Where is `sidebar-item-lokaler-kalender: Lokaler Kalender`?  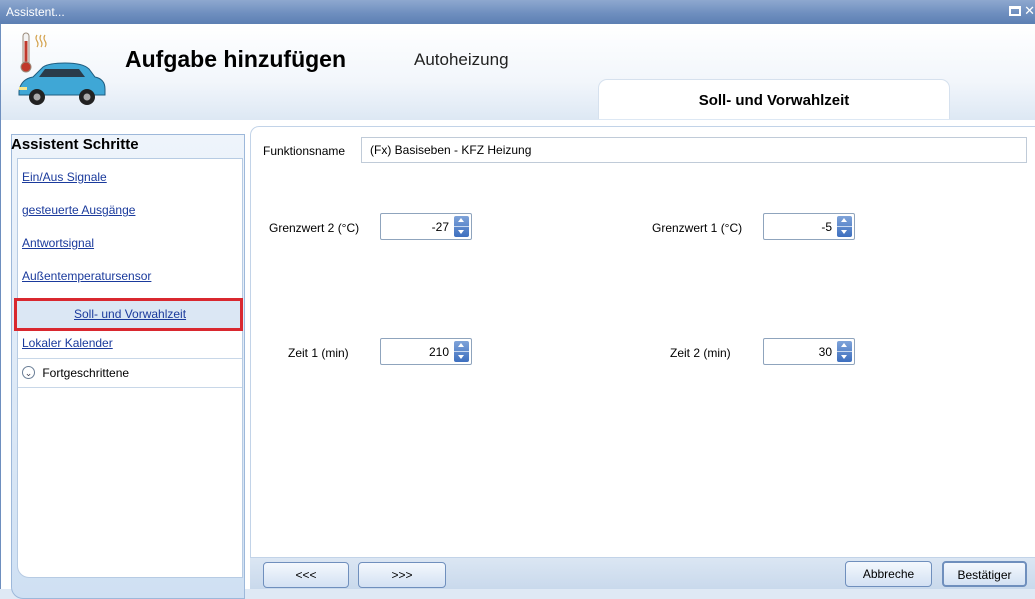 sidebar-item-lokaler-kalender: Lokaler Kalender is located at coordinates (67, 343).